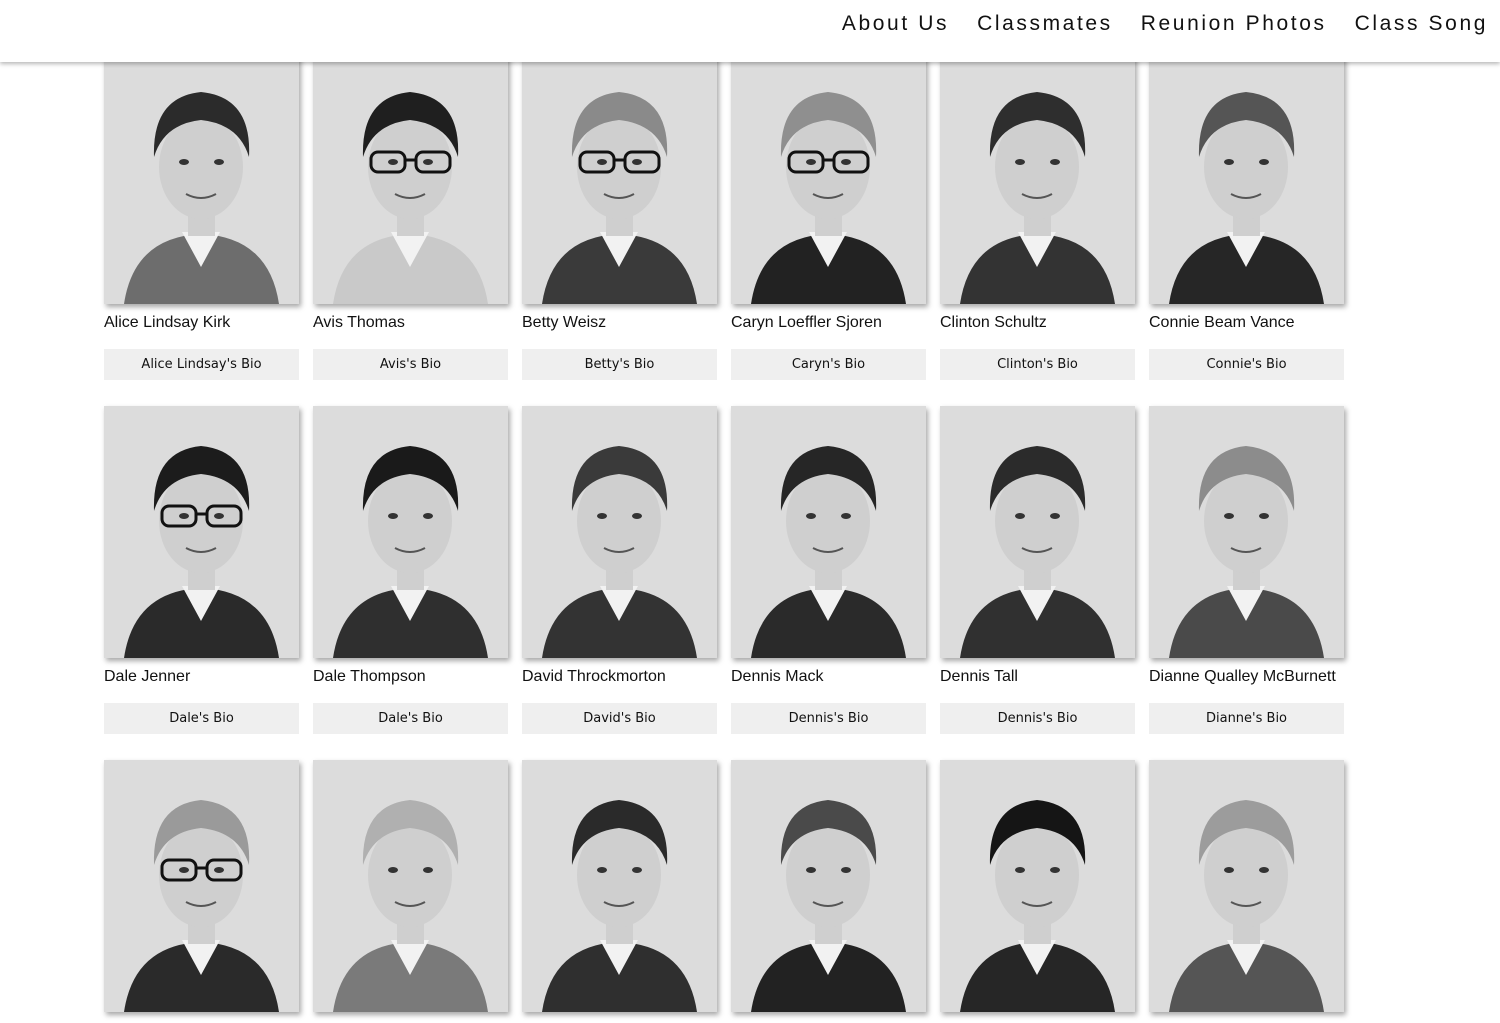  Describe the element at coordinates (1242, 676) in the screenshot. I see `classmate-name: Dianne Qualley McBurnett` at that location.